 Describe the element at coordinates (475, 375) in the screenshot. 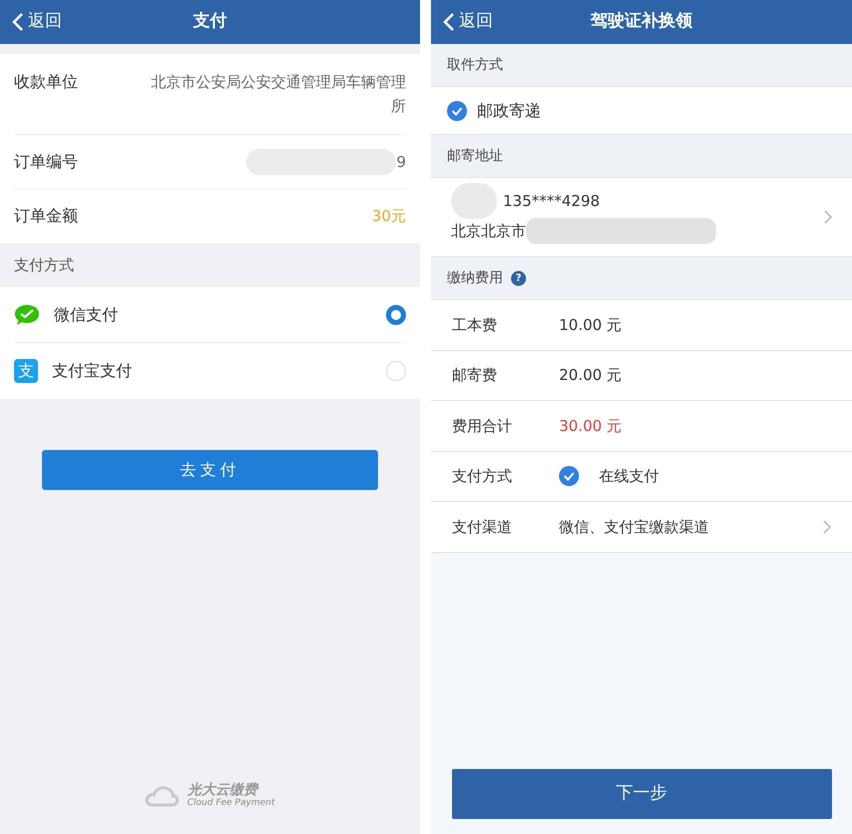

I see `fee-label: 邮寄费` at that location.